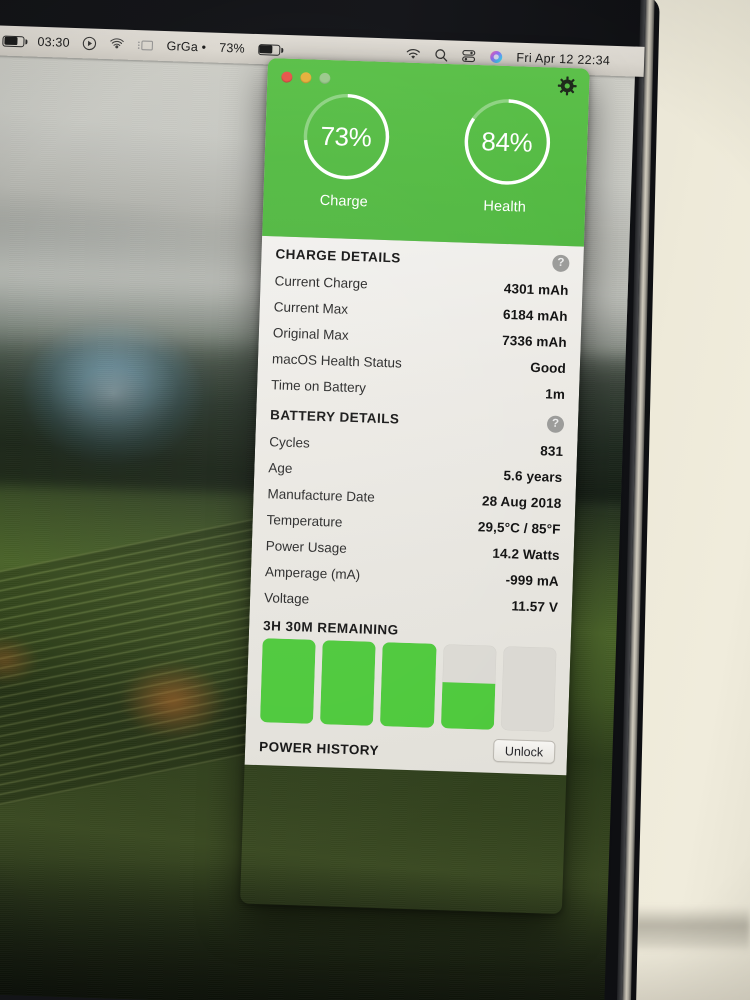  I want to click on detail-row-key: Manufacture Date, so click(321, 495).